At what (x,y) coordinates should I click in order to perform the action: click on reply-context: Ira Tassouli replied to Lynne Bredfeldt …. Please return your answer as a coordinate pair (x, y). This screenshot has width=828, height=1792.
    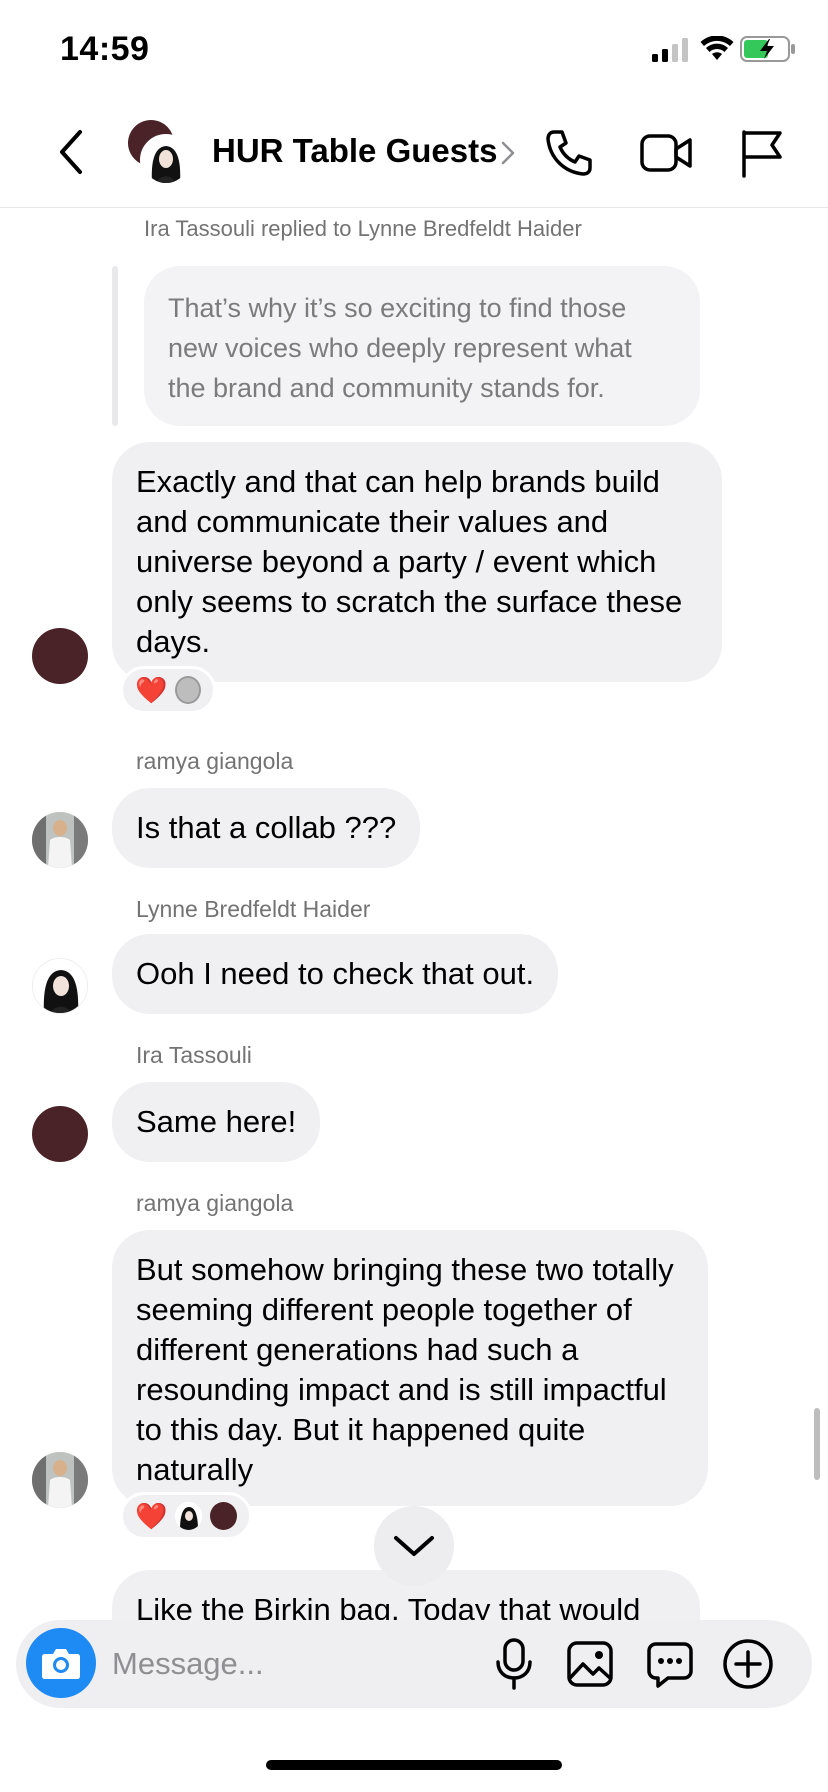
    Looking at the image, I should click on (363, 228).